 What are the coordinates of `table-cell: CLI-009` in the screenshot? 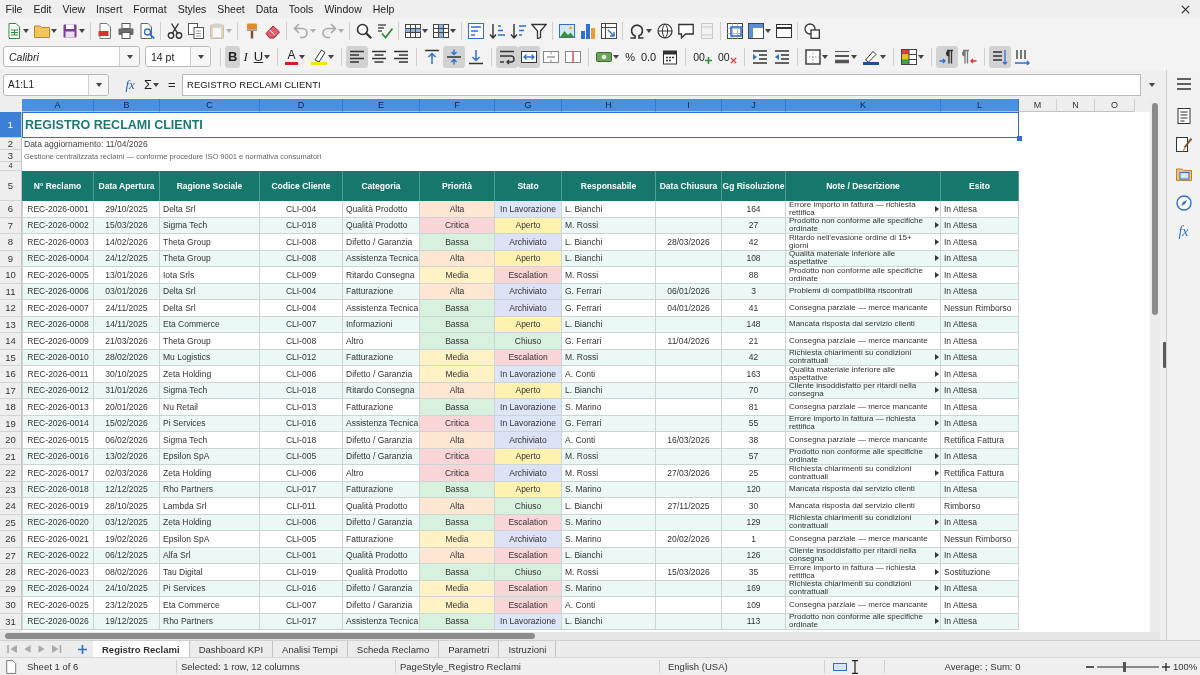 It's located at (301, 275).